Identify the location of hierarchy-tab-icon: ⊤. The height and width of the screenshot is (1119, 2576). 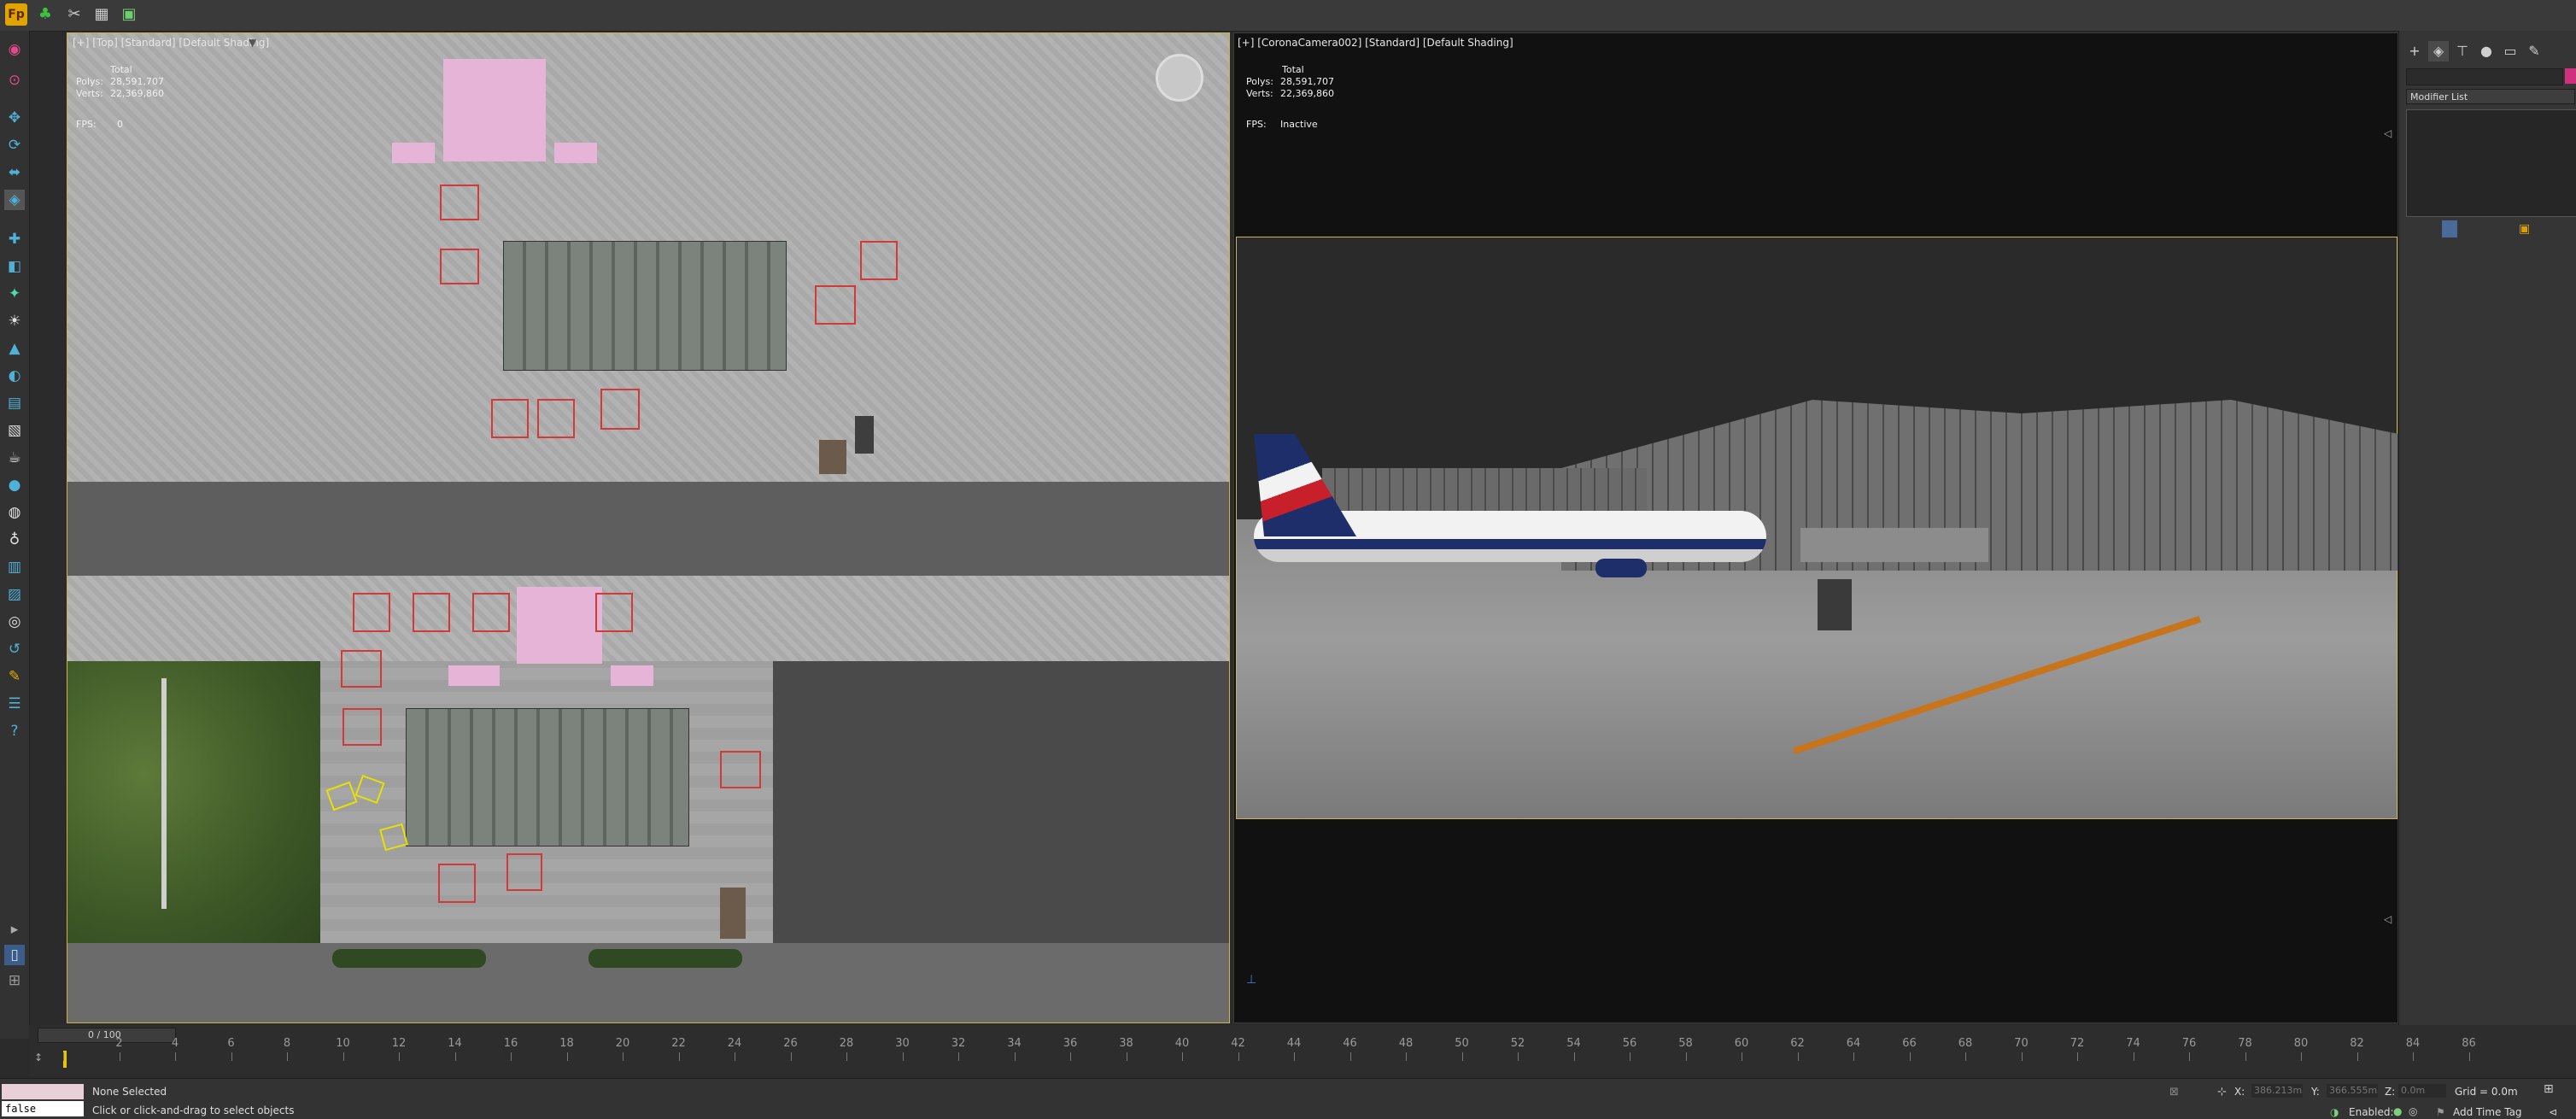
(2462, 51).